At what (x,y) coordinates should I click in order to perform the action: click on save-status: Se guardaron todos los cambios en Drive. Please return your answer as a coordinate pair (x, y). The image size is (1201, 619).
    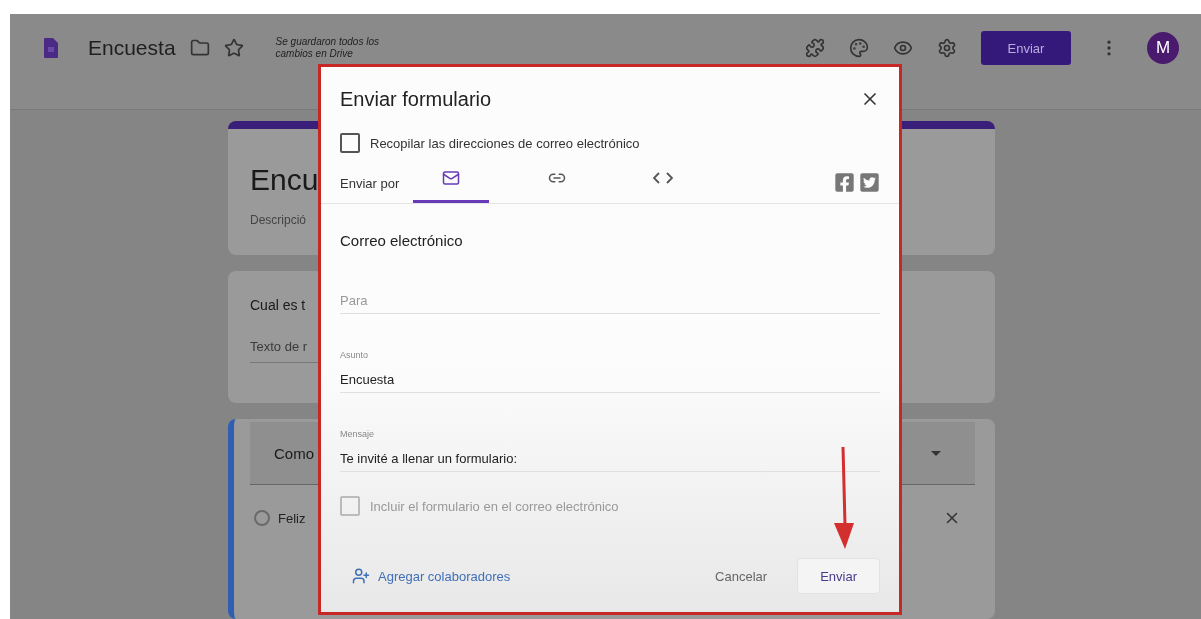
    Looking at the image, I should click on (327, 48).